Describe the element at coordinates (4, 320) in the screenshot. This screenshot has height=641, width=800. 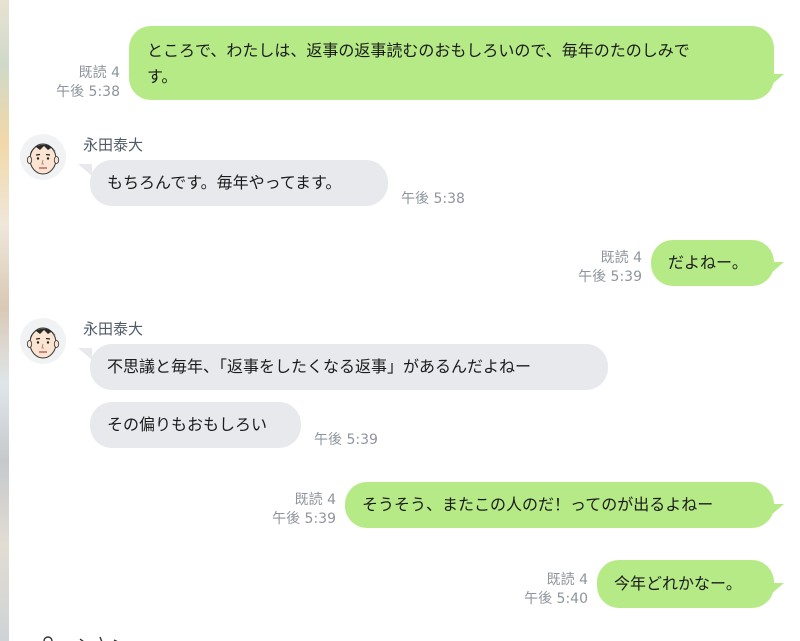
I see `background-strip` at that location.